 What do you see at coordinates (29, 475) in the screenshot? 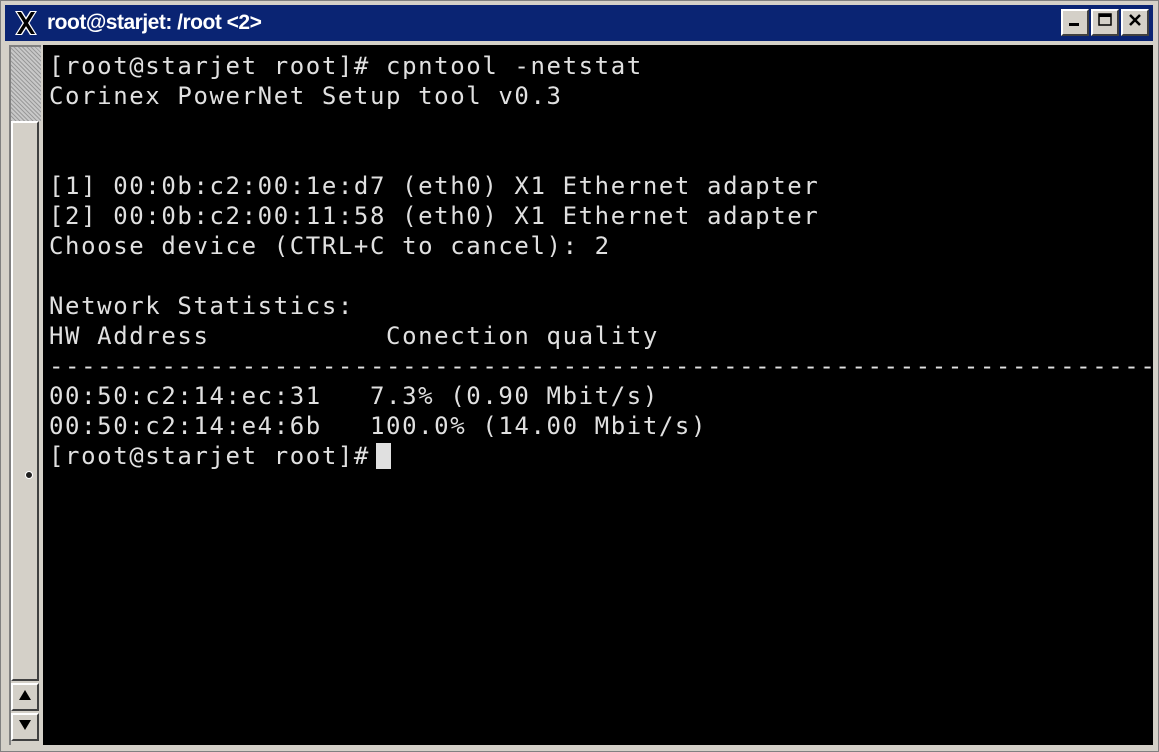
I see `scroll-position-marker` at bounding box center [29, 475].